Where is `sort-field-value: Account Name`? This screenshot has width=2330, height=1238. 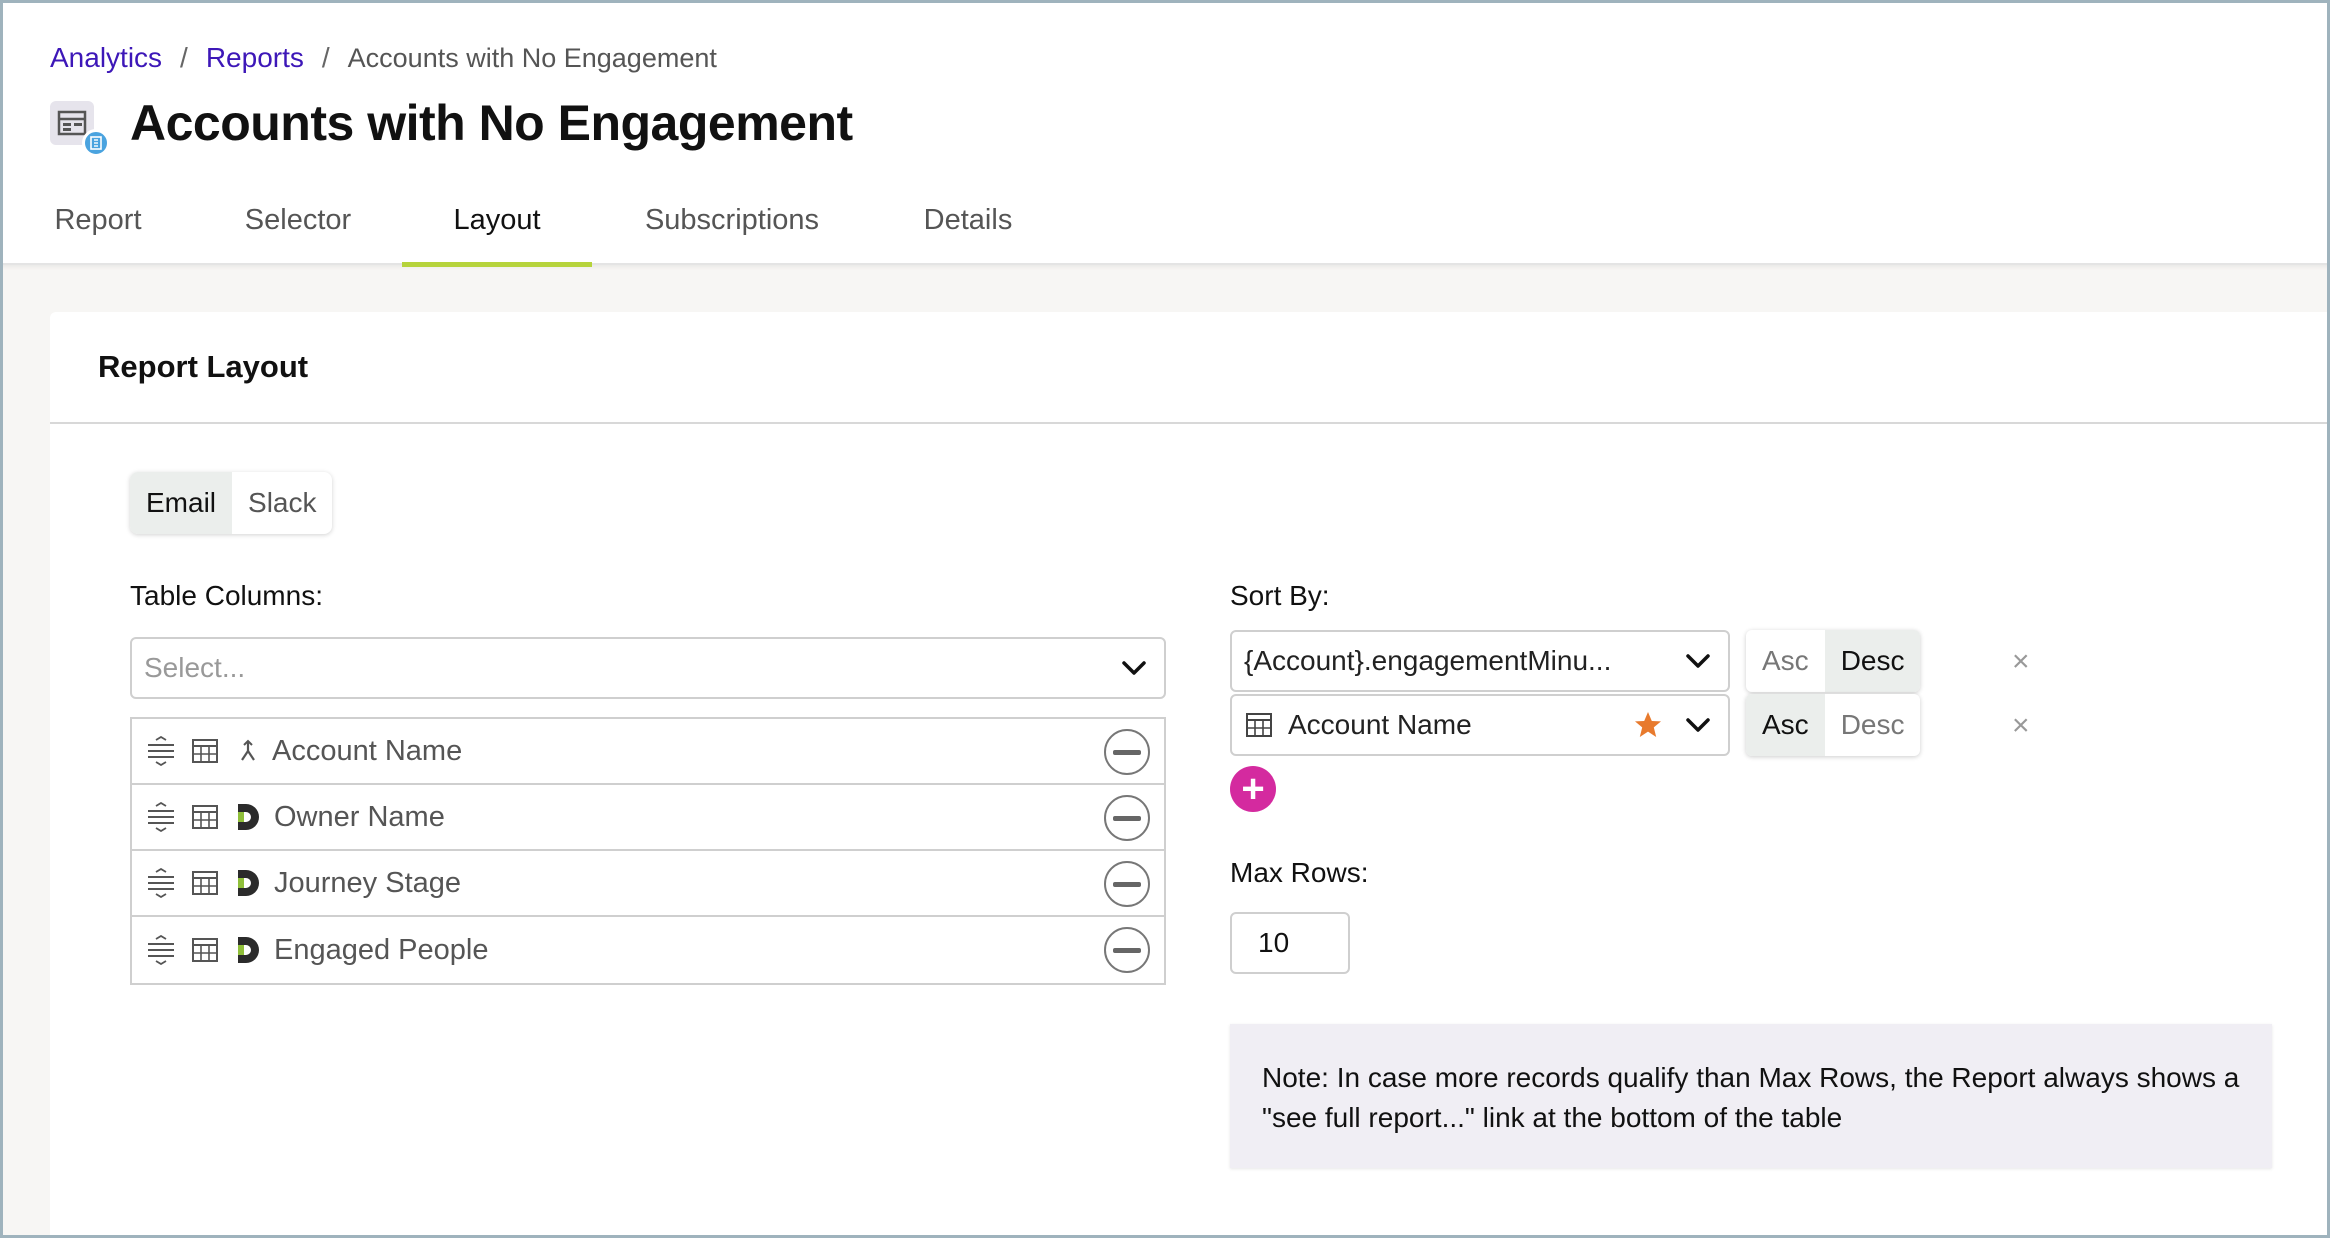
sort-field-value: Account Name is located at coordinates (1380, 724).